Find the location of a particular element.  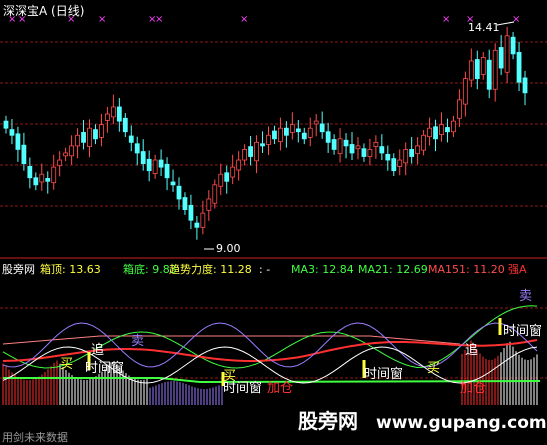

indicator-item: MA151: 11.20 is located at coordinates (466, 269).